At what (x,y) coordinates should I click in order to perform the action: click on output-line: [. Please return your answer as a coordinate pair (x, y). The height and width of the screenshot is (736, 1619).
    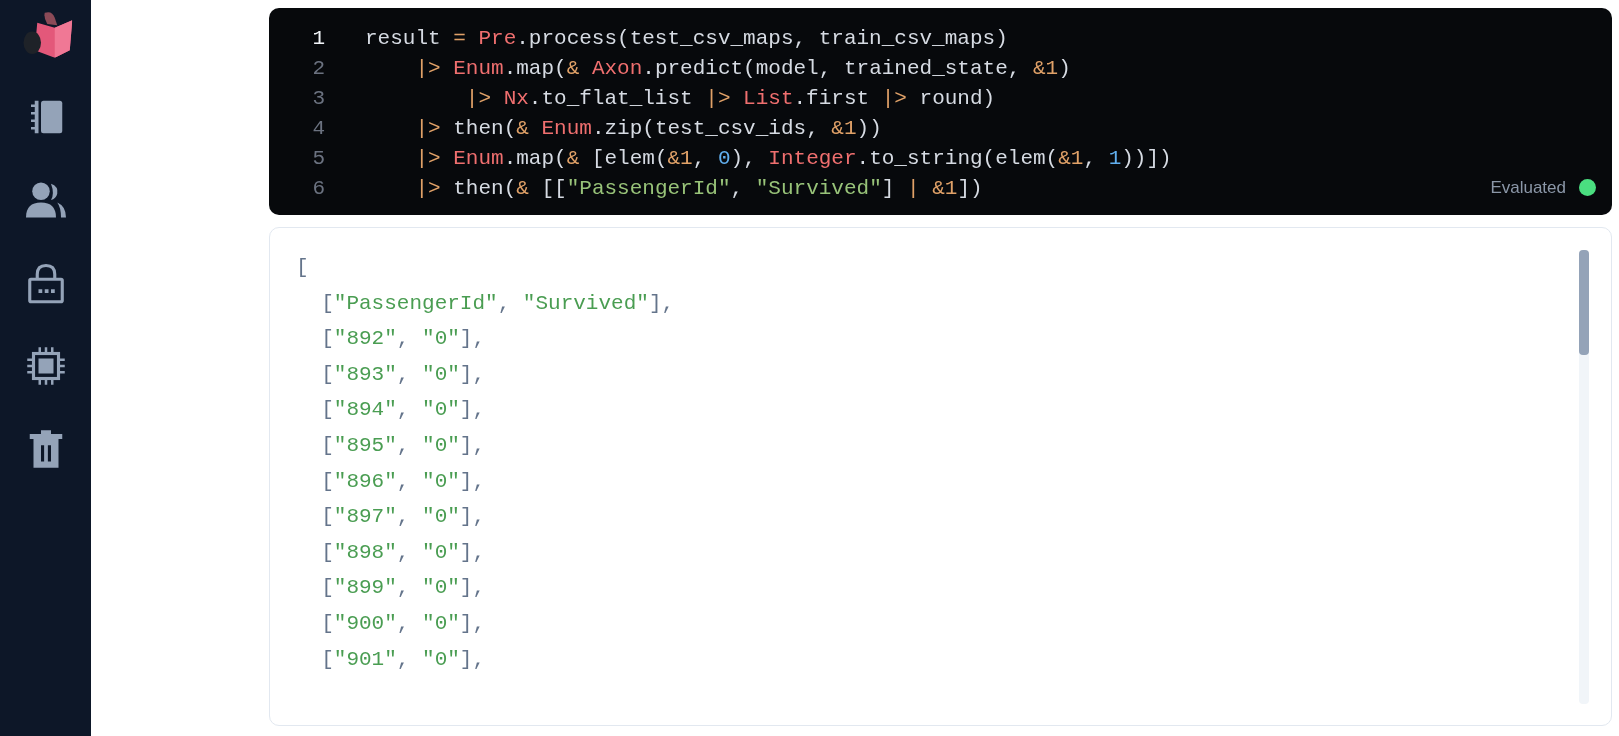
    Looking at the image, I should click on (302, 268).